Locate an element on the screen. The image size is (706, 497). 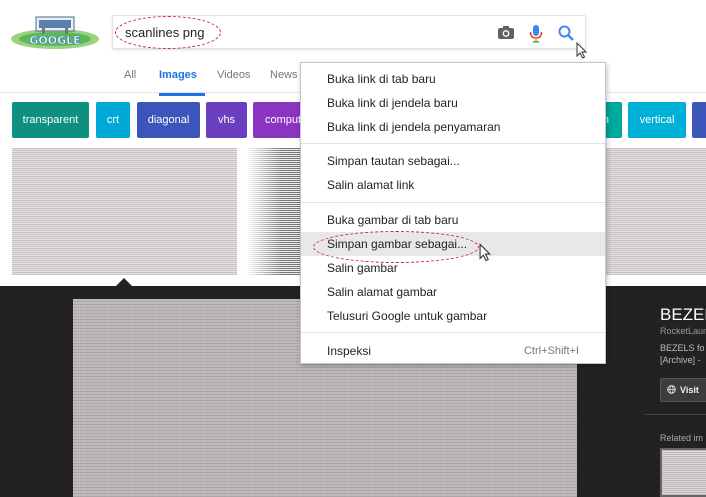
menu-item-copy-image-address: Salin alamat gambar is located at coordinates (453, 292).